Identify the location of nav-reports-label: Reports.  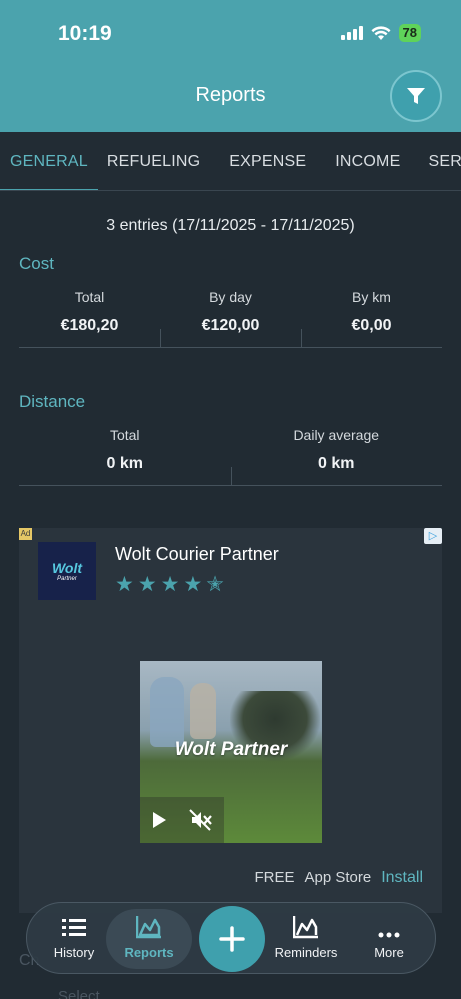
(149, 952).